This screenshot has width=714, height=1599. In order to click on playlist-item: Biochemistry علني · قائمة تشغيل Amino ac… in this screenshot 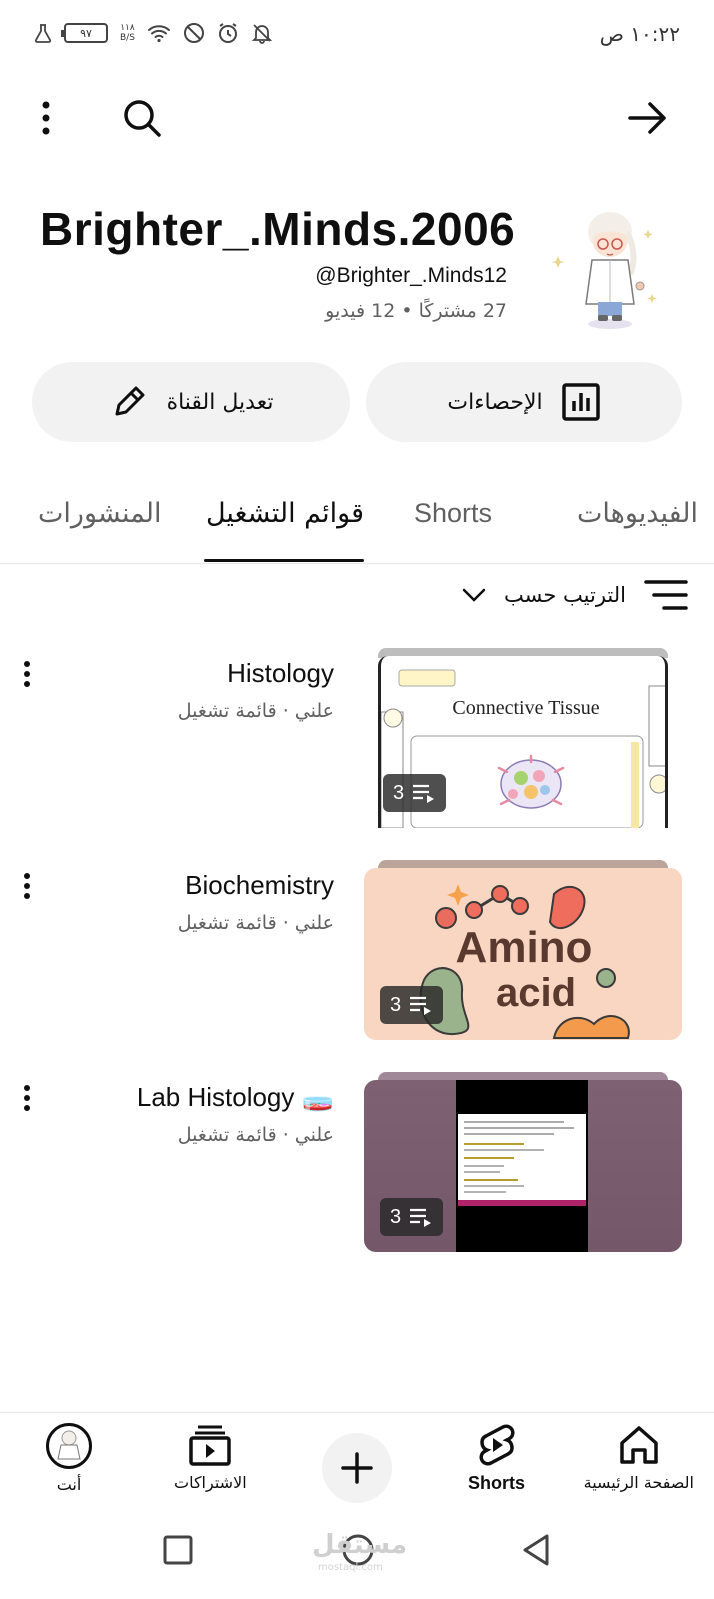, I will do `click(357, 955)`.